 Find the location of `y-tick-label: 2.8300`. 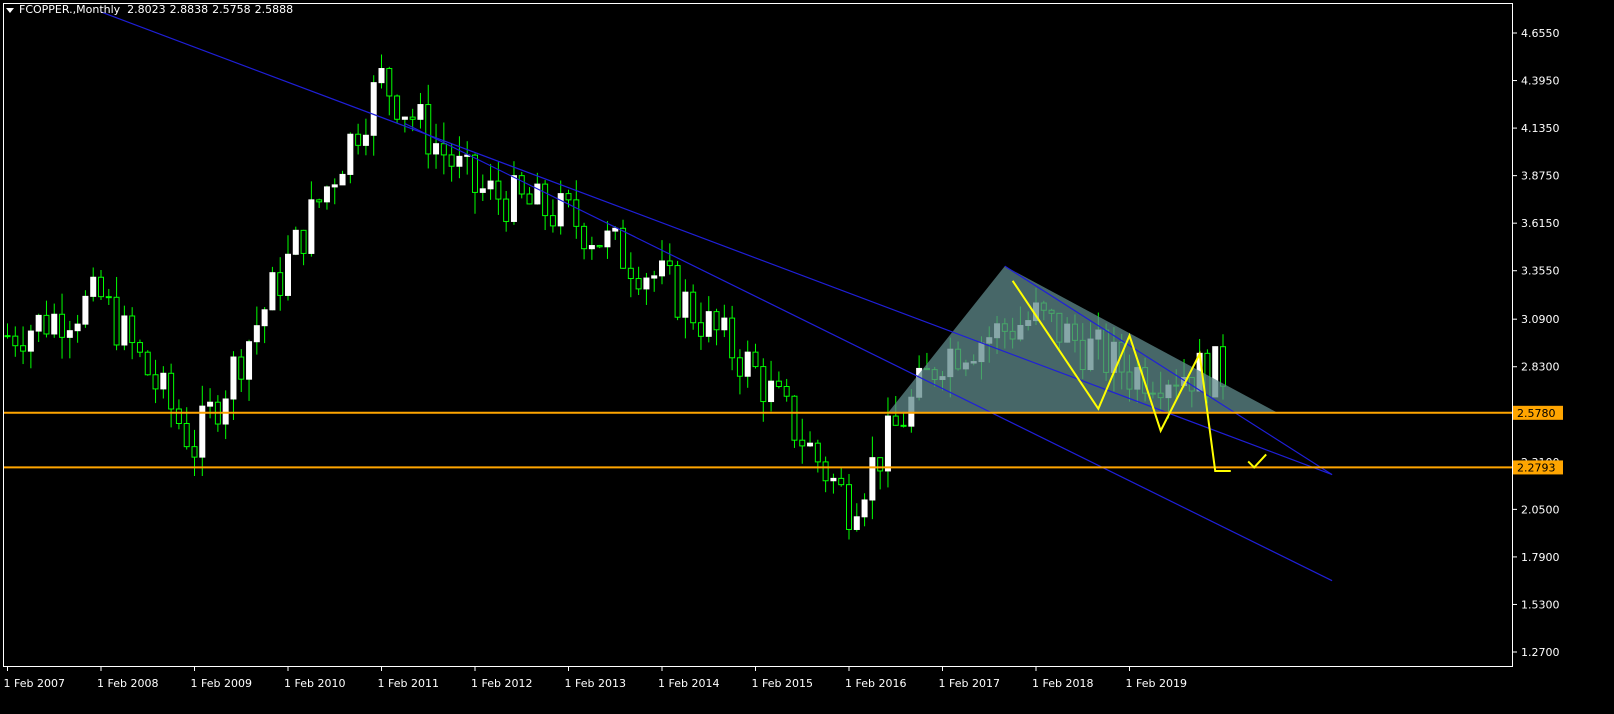

y-tick-label: 2.8300 is located at coordinates (1540, 367).